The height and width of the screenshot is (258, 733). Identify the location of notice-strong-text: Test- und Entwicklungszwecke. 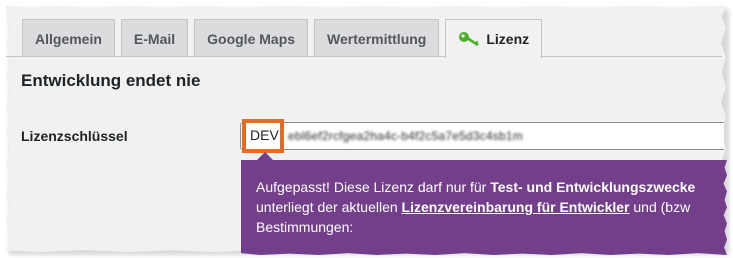
(593, 187).